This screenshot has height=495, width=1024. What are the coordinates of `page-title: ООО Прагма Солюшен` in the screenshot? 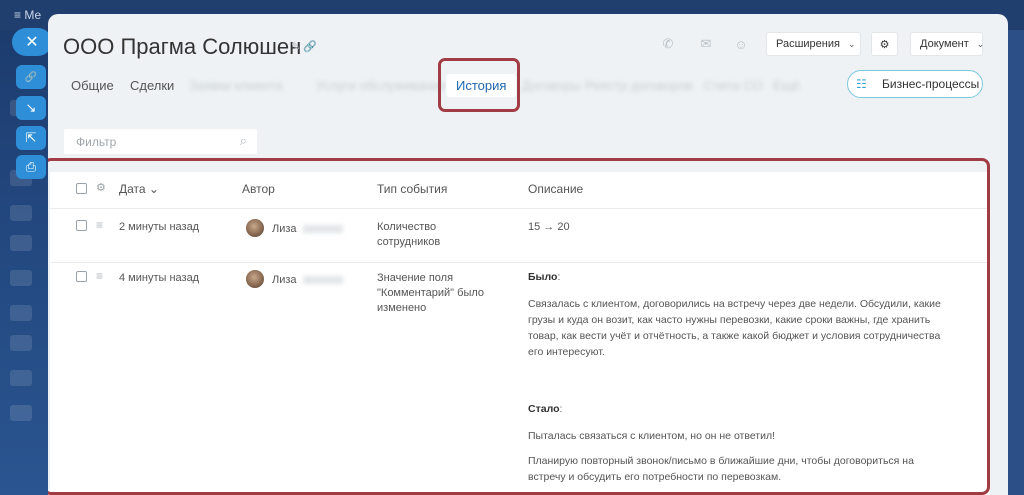 It's located at (182, 46).